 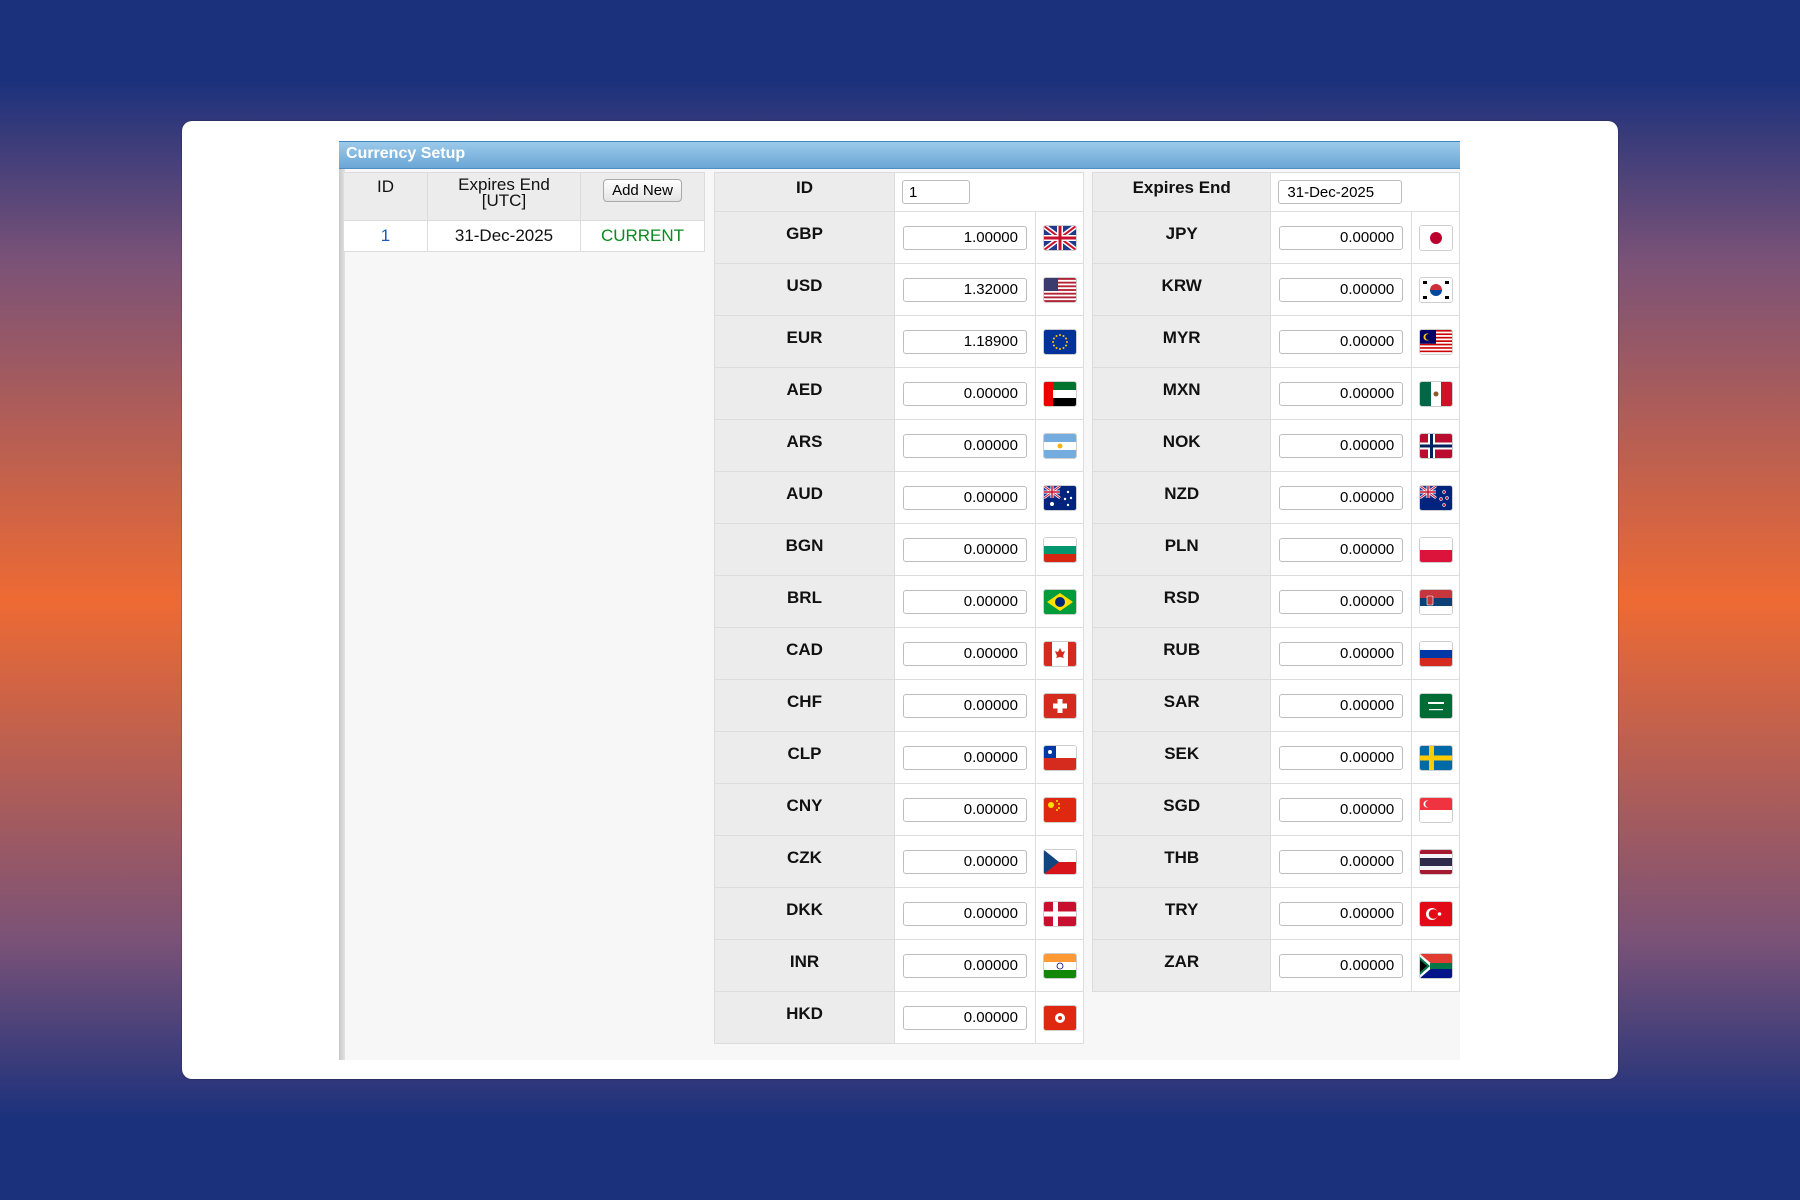 I want to click on currency-row-nok: NOK, so click(x=1275, y=445).